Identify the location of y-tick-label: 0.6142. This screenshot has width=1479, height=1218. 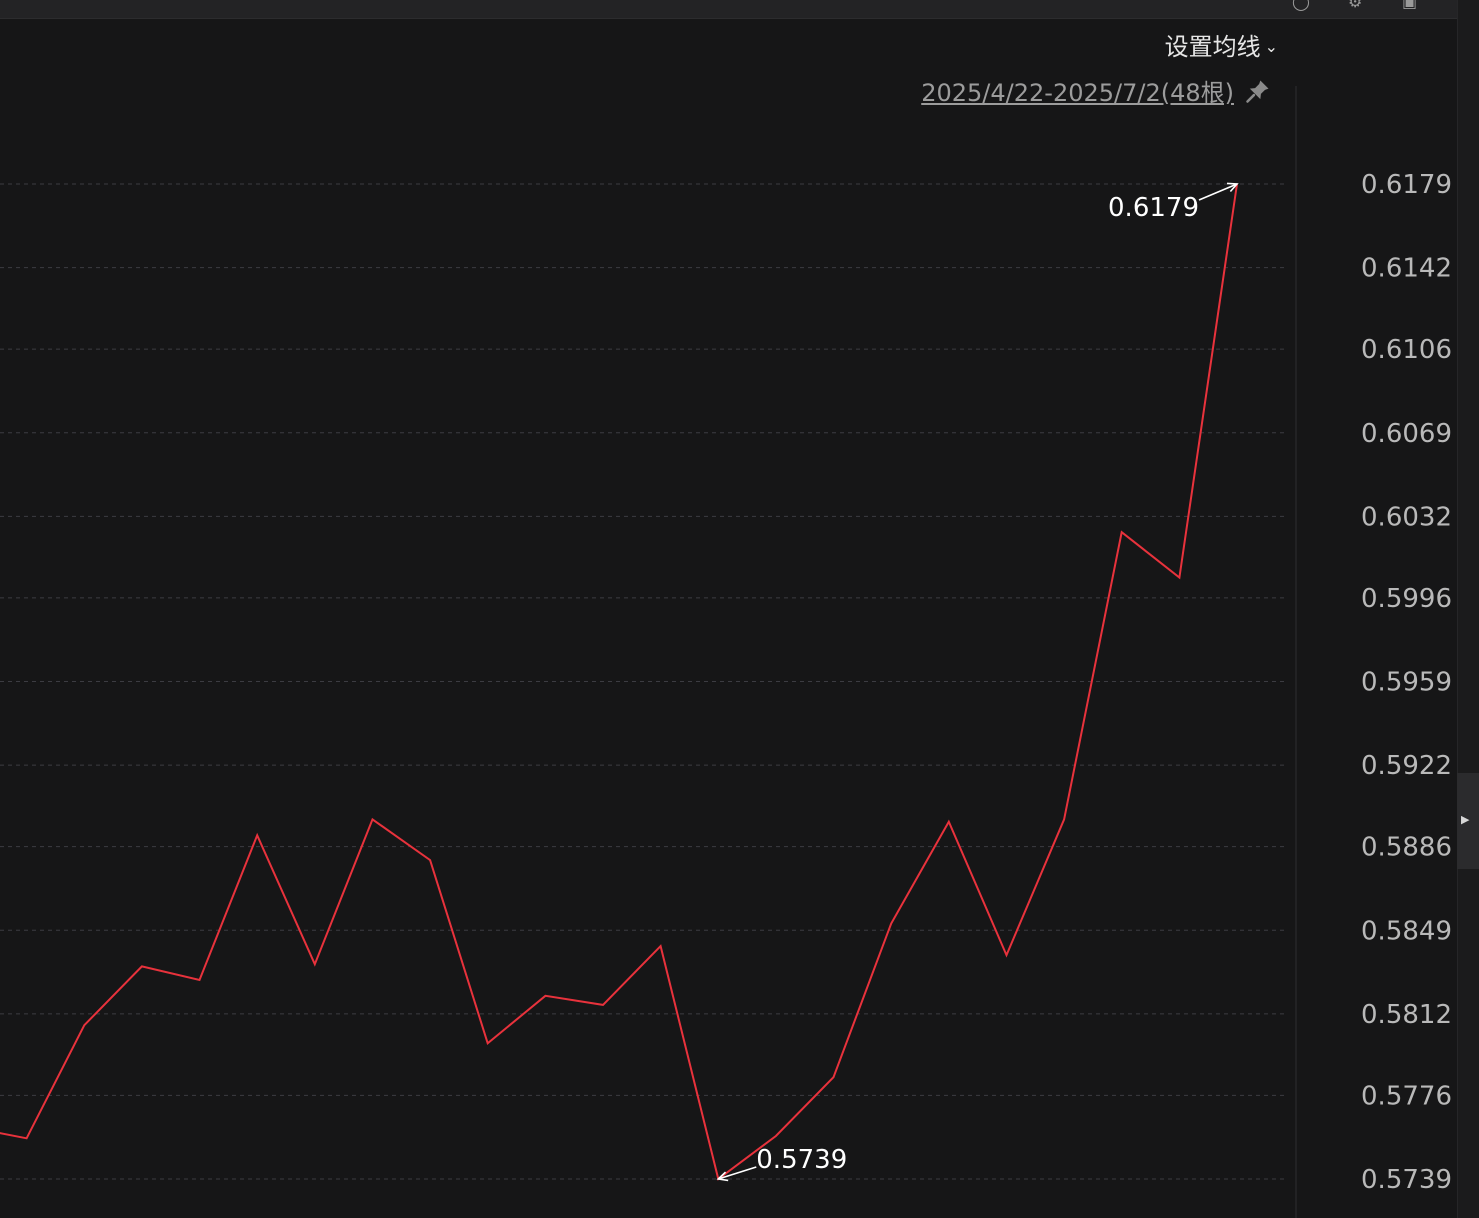
(1406, 269).